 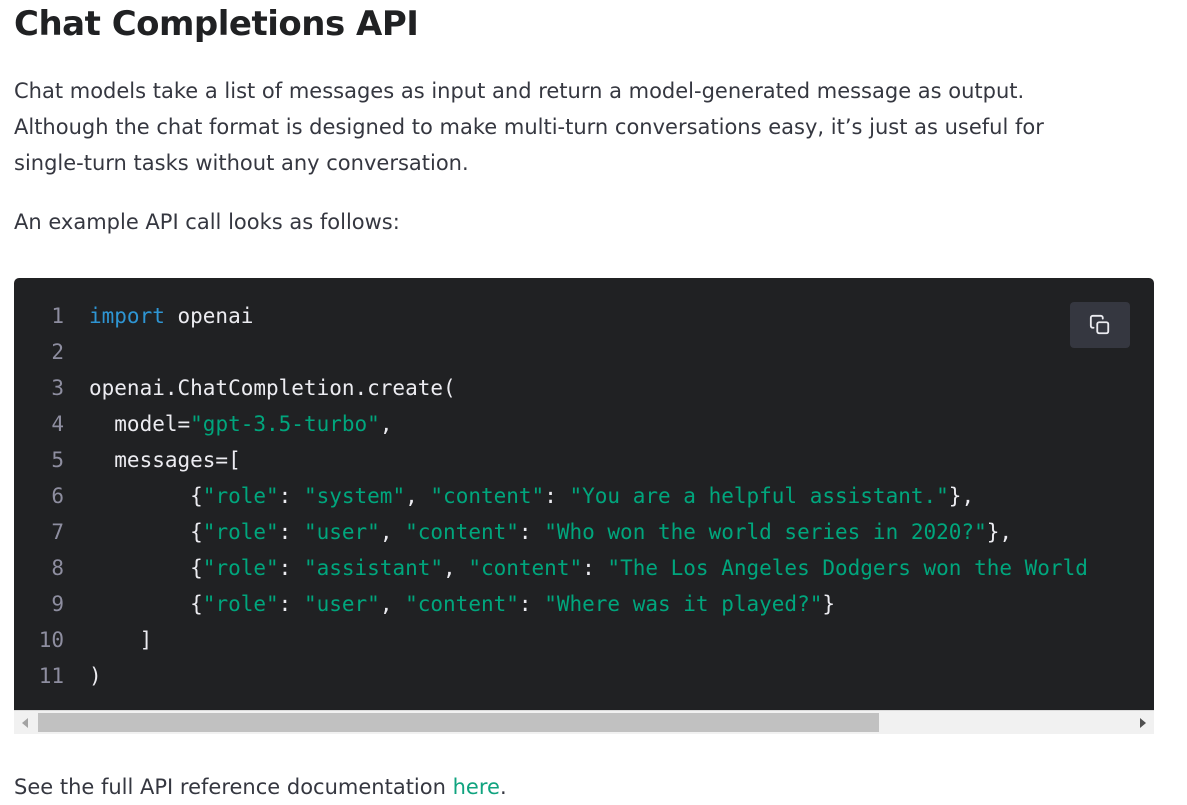 I want to click on code-text: ), so click(x=95, y=676).